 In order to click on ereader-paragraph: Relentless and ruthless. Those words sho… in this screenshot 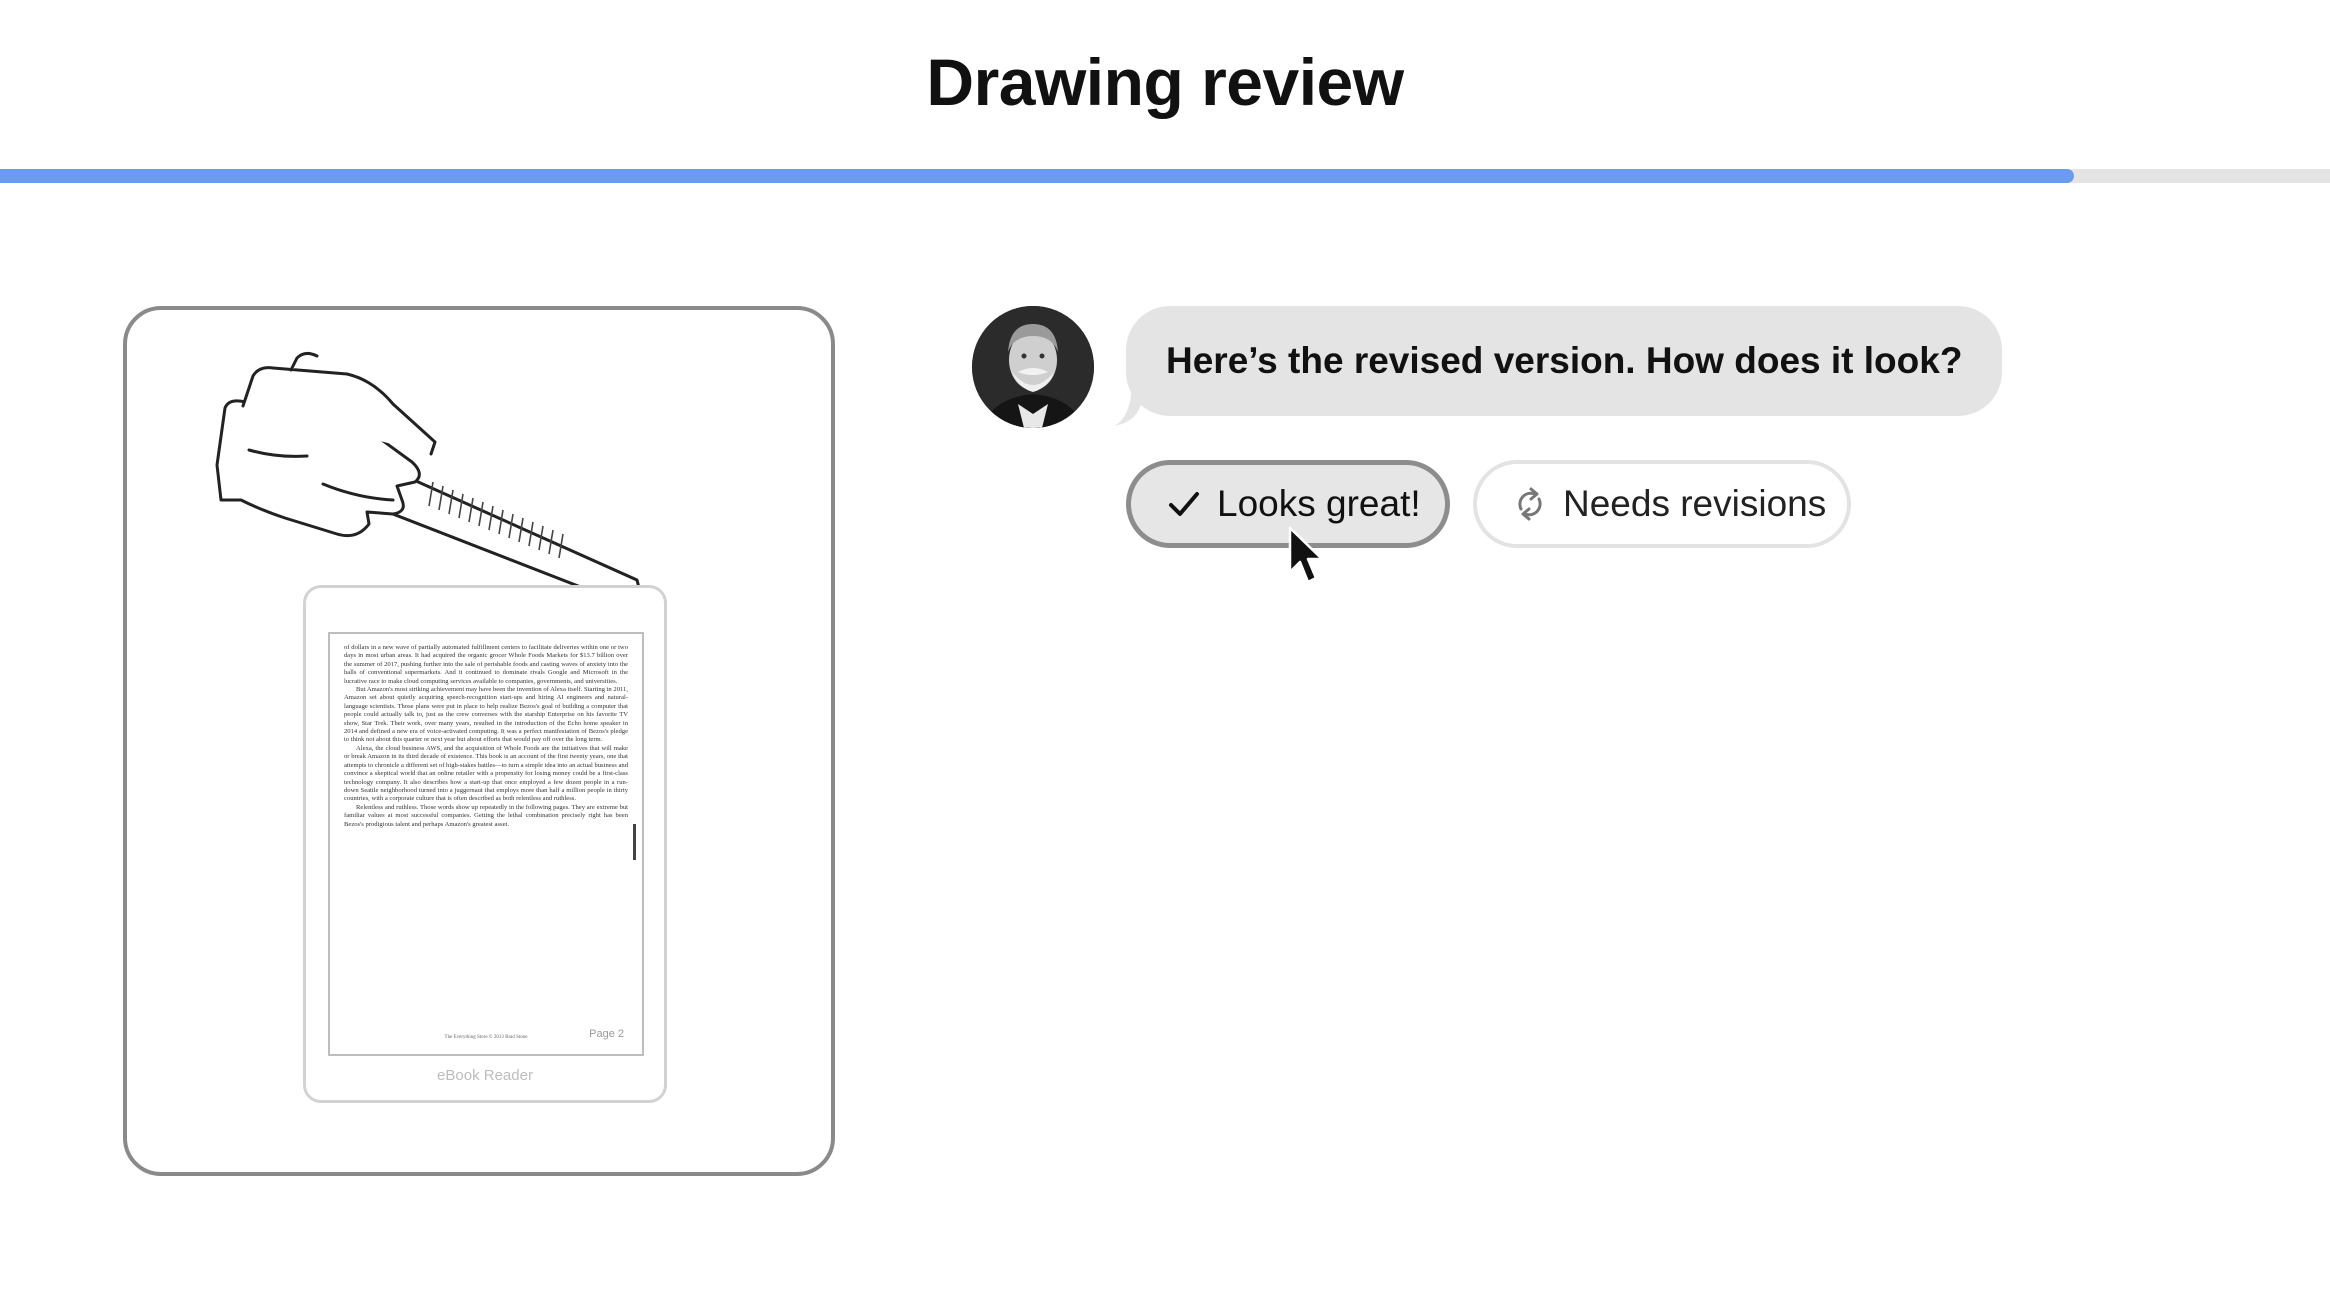, I will do `click(486, 815)`.